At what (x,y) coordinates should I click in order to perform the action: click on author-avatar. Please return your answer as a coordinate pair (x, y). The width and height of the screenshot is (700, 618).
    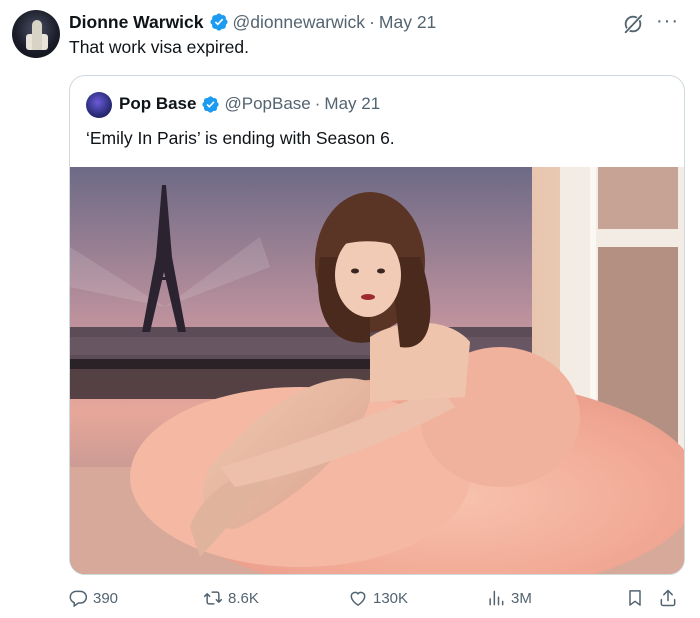
    Looking at the image, I should click on (36, 34).